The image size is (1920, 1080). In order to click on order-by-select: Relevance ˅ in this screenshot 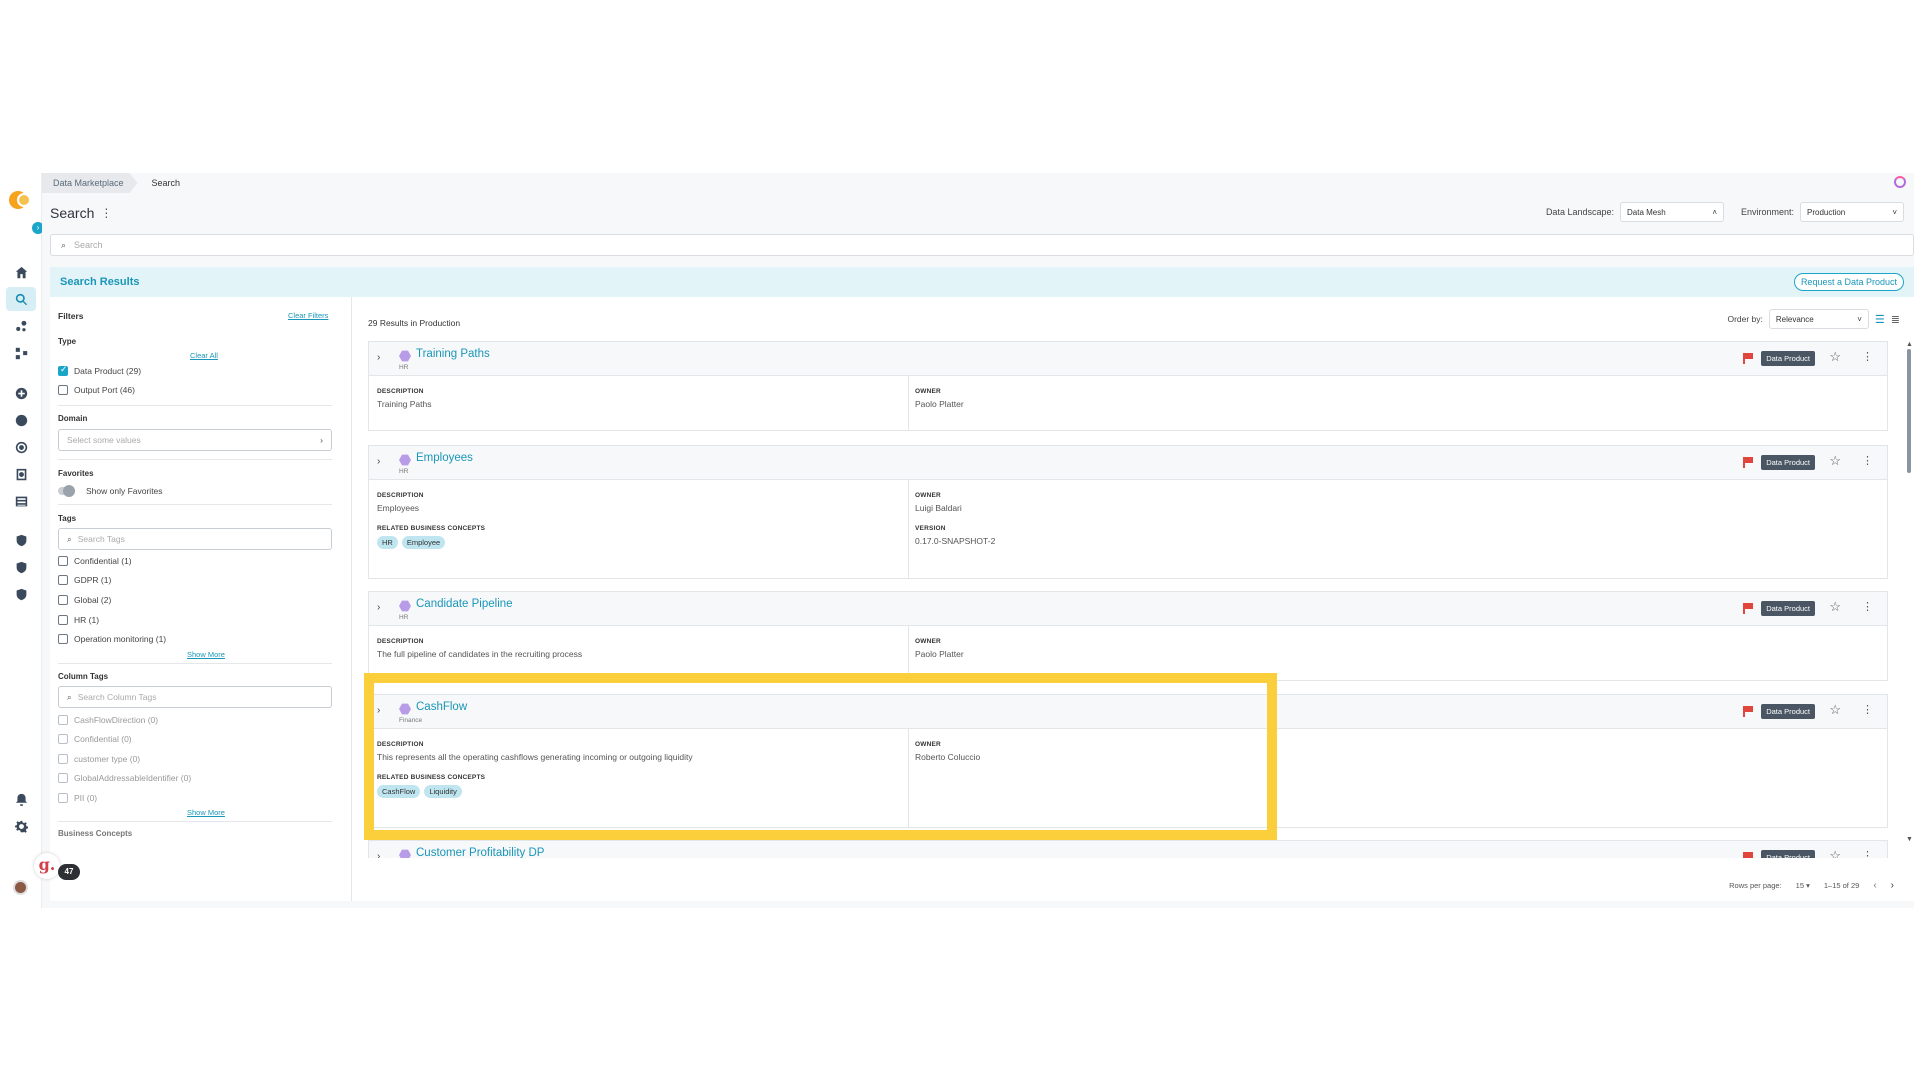, I will do `click(1818, 319)`.